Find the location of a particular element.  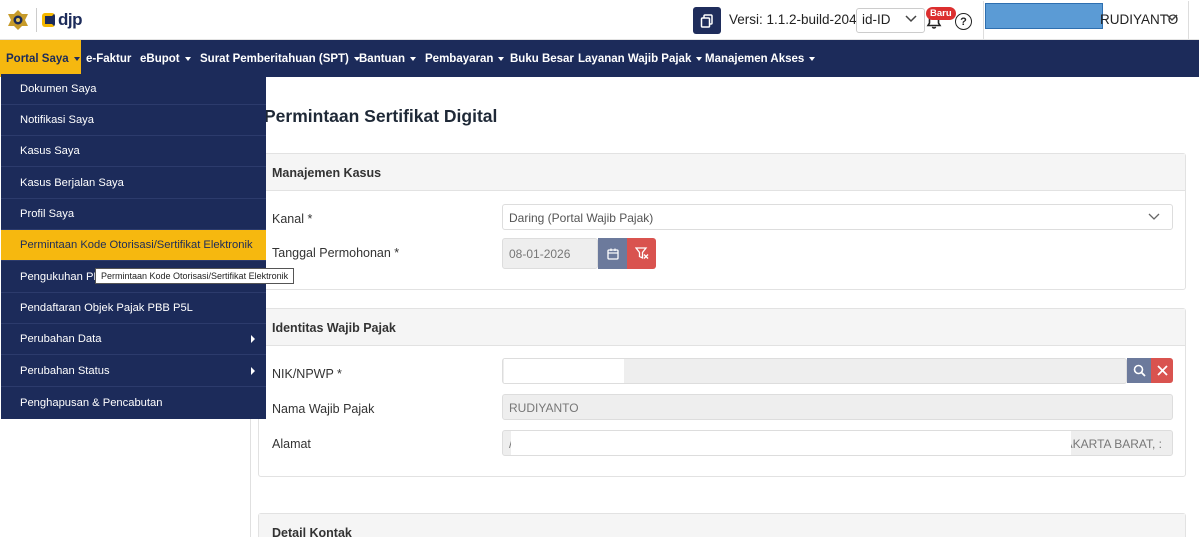

language-value: id-ID is located at coordinates (876, 19).